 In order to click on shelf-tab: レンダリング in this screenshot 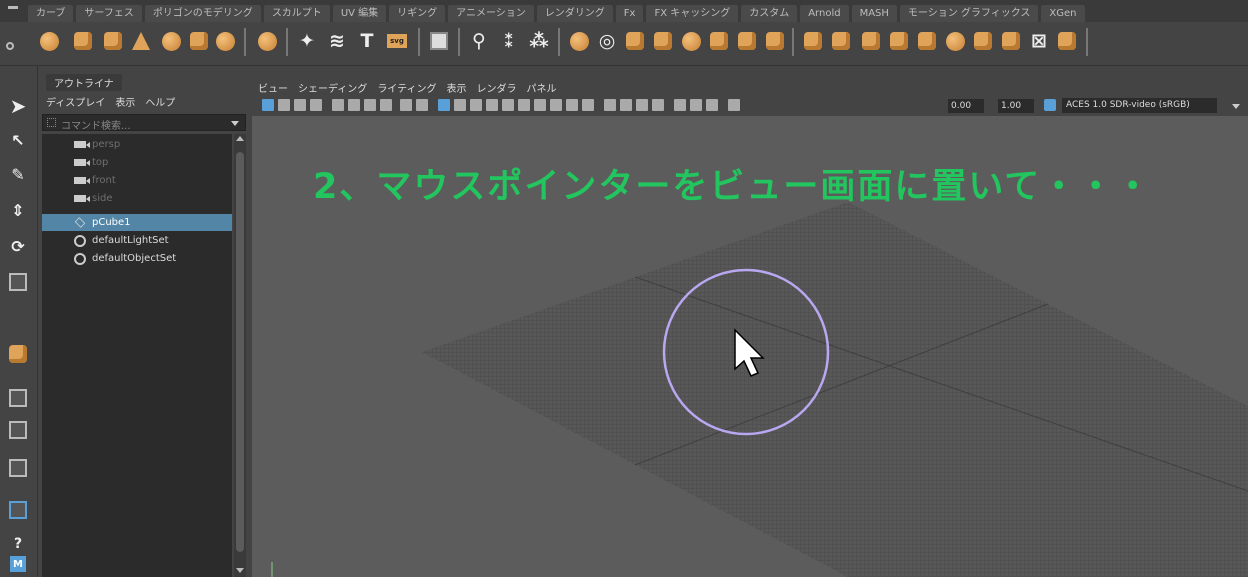, I will do `click(574, 13)`.